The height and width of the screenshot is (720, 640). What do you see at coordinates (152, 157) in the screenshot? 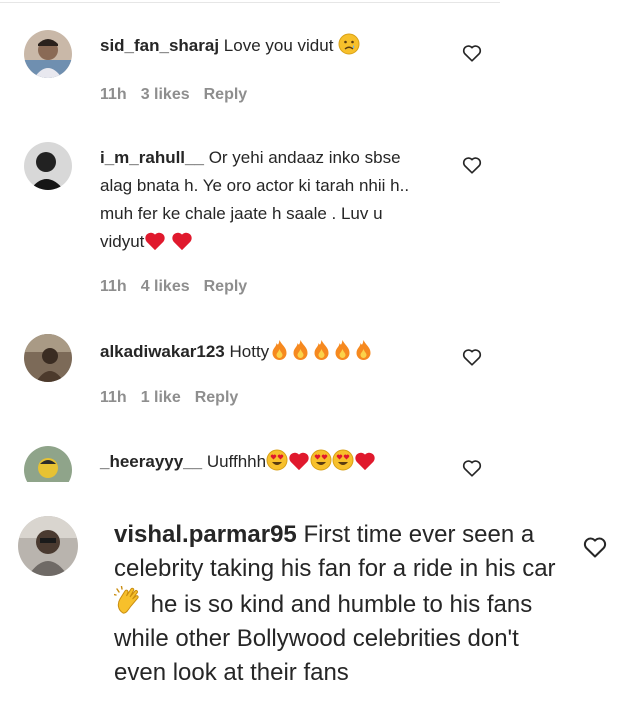
I see `comment-username: i_m_rahull__` at bounding box center [152, 157].